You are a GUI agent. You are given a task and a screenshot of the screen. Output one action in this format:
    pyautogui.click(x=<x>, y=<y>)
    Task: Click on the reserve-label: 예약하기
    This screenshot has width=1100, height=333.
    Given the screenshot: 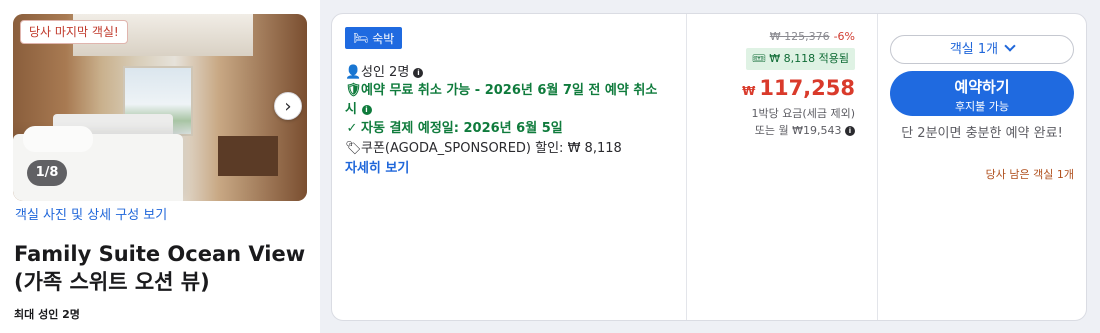 What is the action you would take?
    pyautogui.click(x=982, y=87)
    